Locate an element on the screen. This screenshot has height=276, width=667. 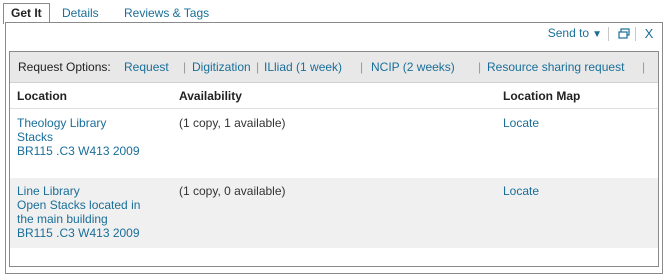
illiad-link: ILliad (1 week) is located at coordinates (303, 67).